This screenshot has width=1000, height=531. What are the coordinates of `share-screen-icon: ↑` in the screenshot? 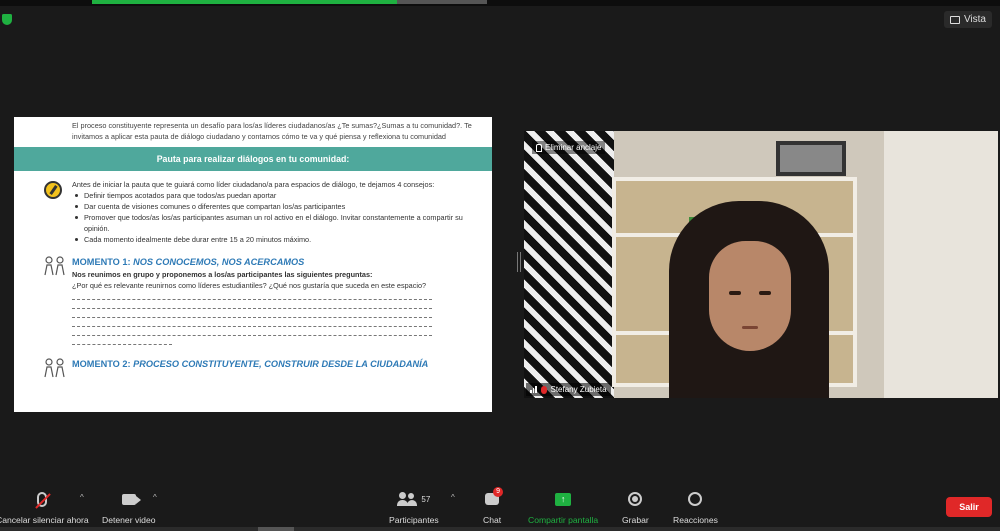 It's located at (563, 499).